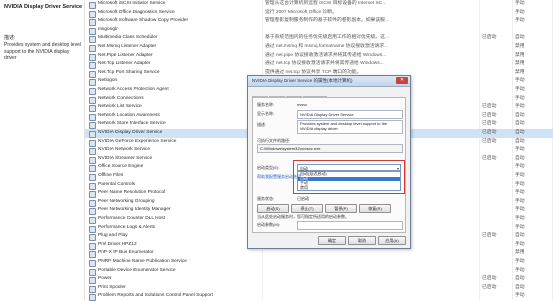  I want to click on service-name-cell: Microsoft Software Shadow Copy Provider, so click(143, 21).